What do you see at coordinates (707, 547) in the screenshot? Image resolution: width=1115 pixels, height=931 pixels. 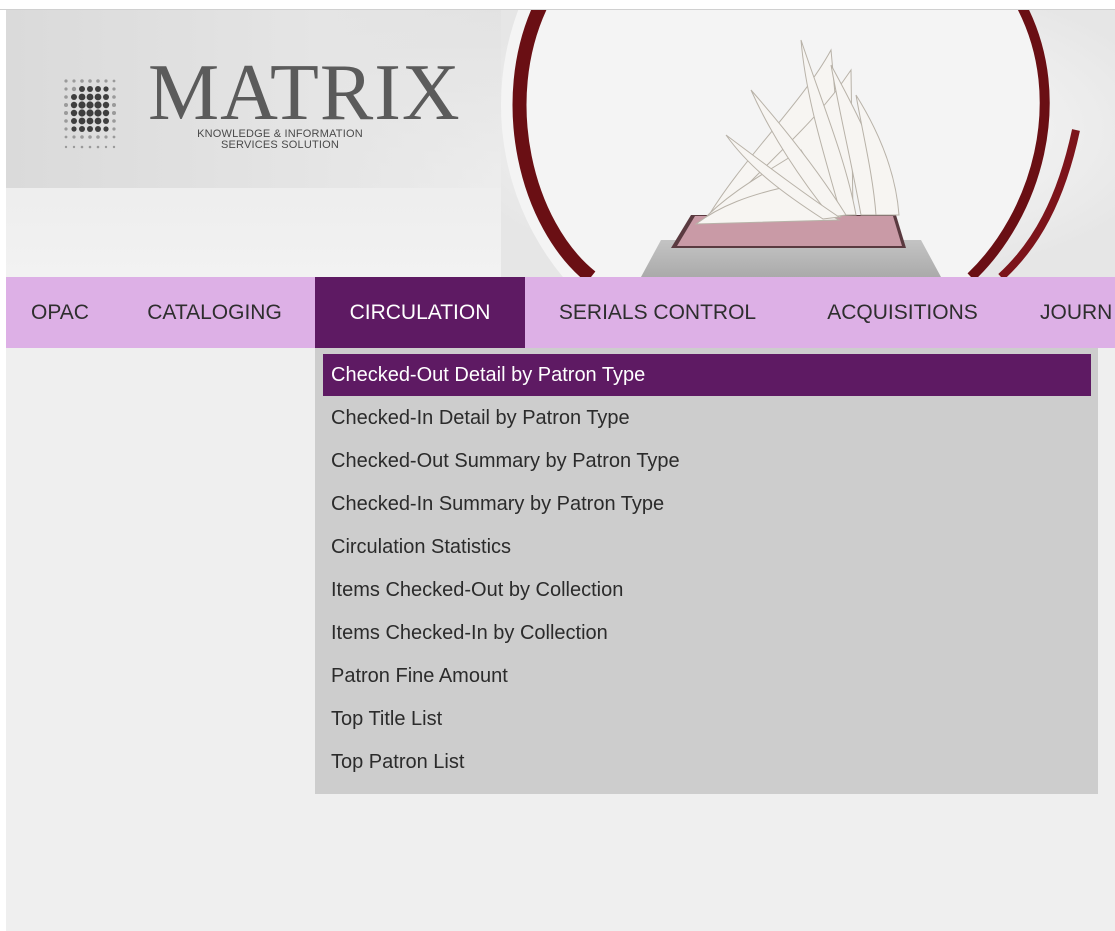 I see `menu-item-circulation-statistics: Circulation Statistics` at bounding box center [707, 547].